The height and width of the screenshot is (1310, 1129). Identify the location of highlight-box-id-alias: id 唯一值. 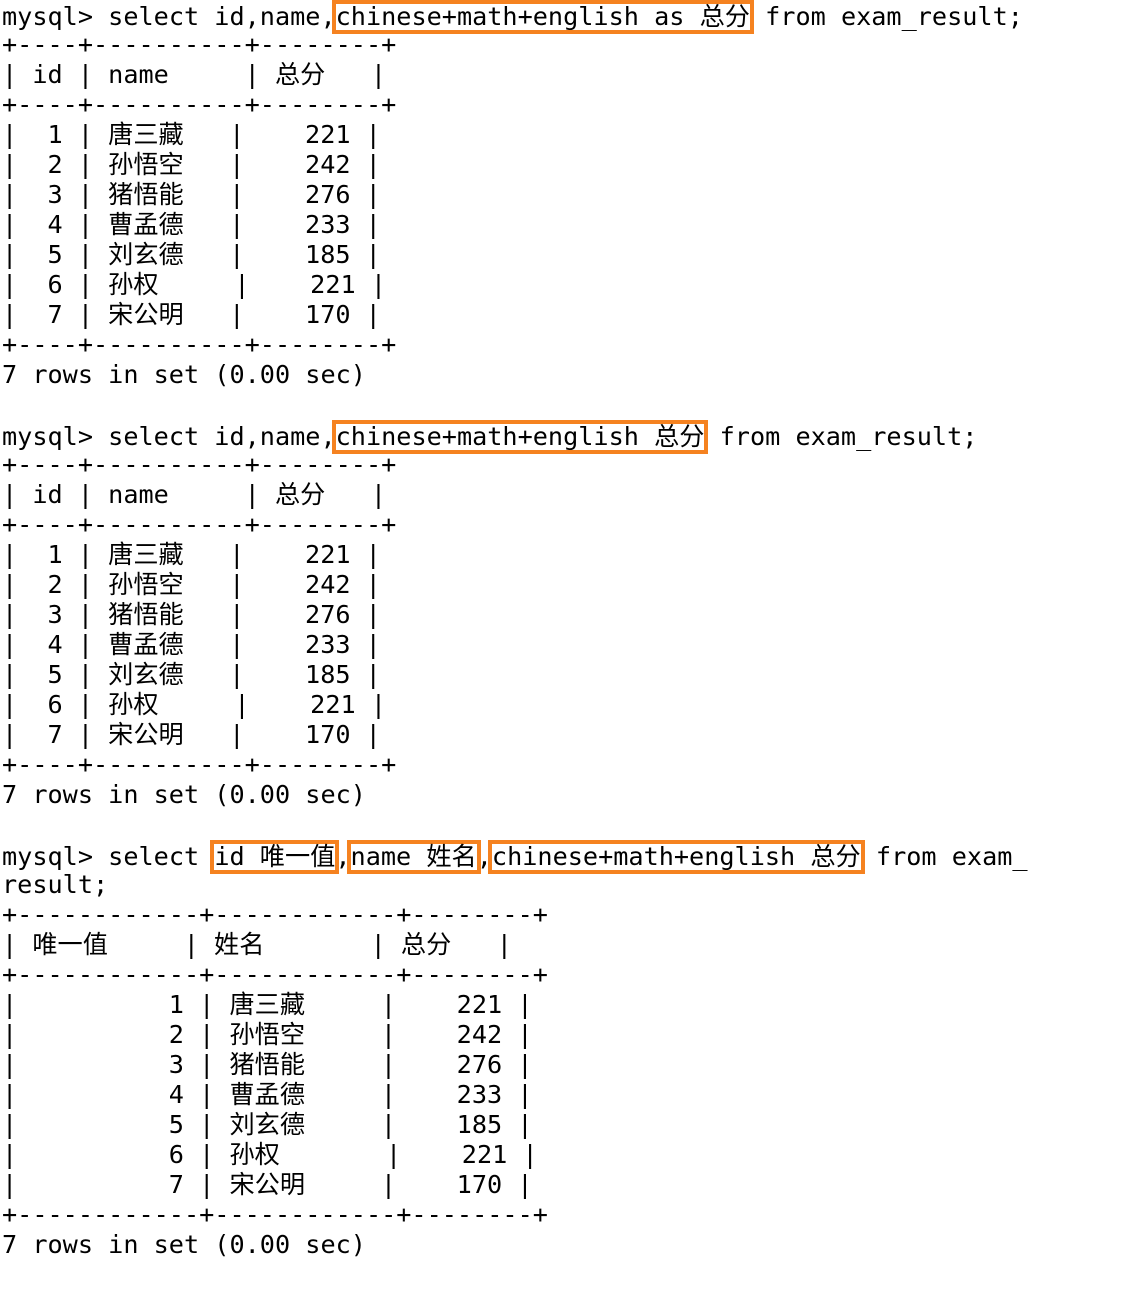
(275, 857).